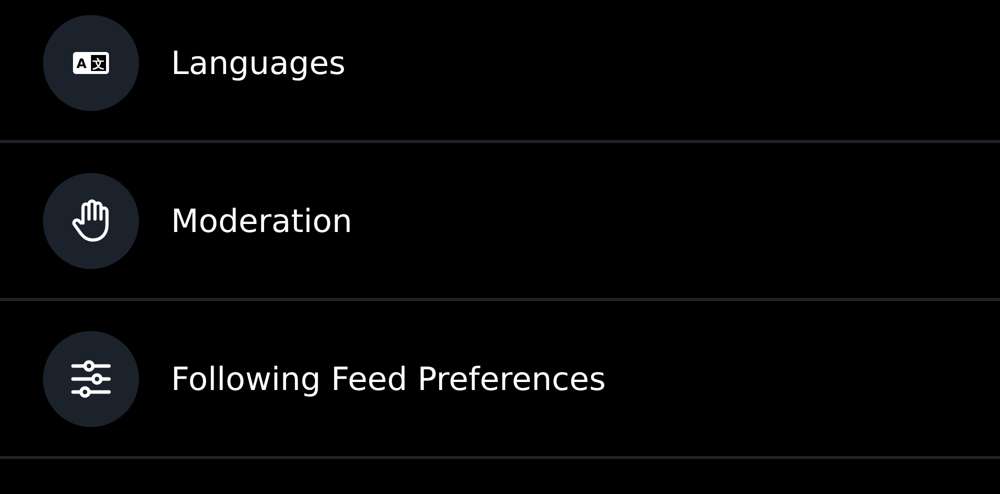 The height and width of the screenshot is (494, 1000). Describe the element at coordinates (91, 379) in the screenshot. I see `sliders-icon` at that location.